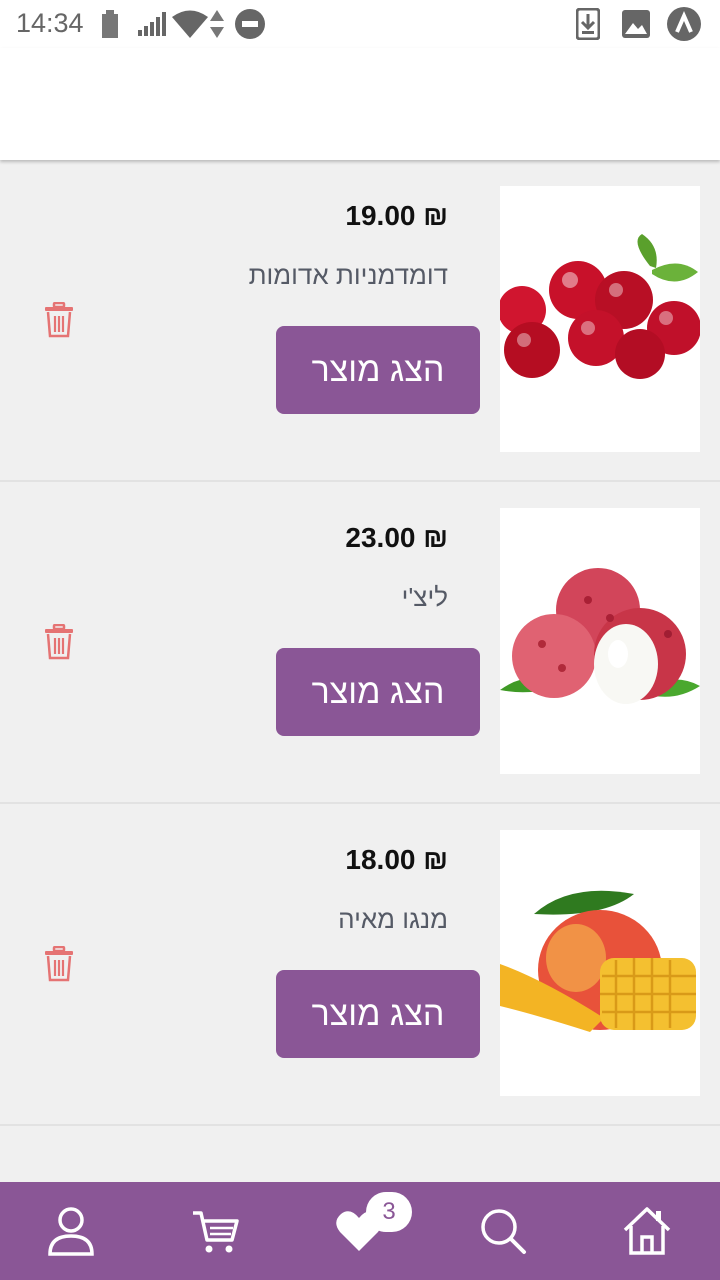 Image resolution: width=720 pixels, height=1280 pixels. What do you see at coordinates (152, 24) in the screenshot?
I see `signal-icon` at bounding box center [152, 24].